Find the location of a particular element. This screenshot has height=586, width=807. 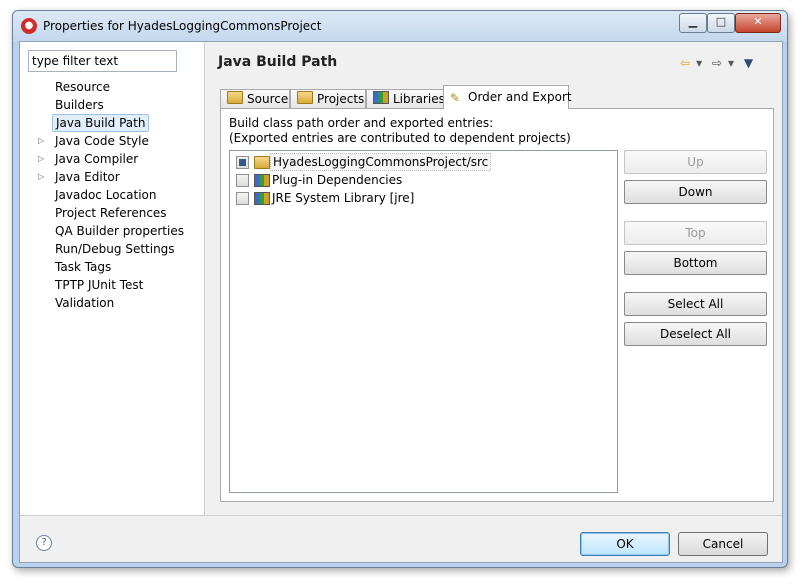

tab-label: Libraries is located at coordinates (419, 99).